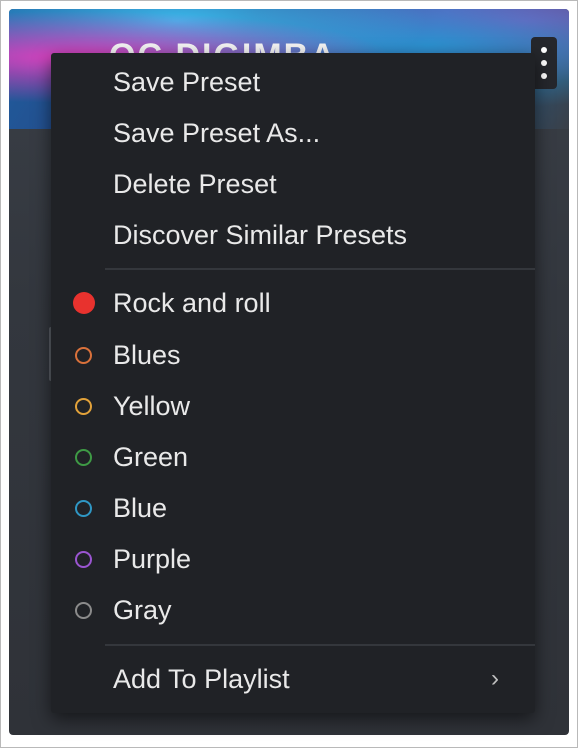  Describe the element at coordinates (293, 184) in the screenshot. I see `menu-item-delete-preset: Delete Preset` at that location.